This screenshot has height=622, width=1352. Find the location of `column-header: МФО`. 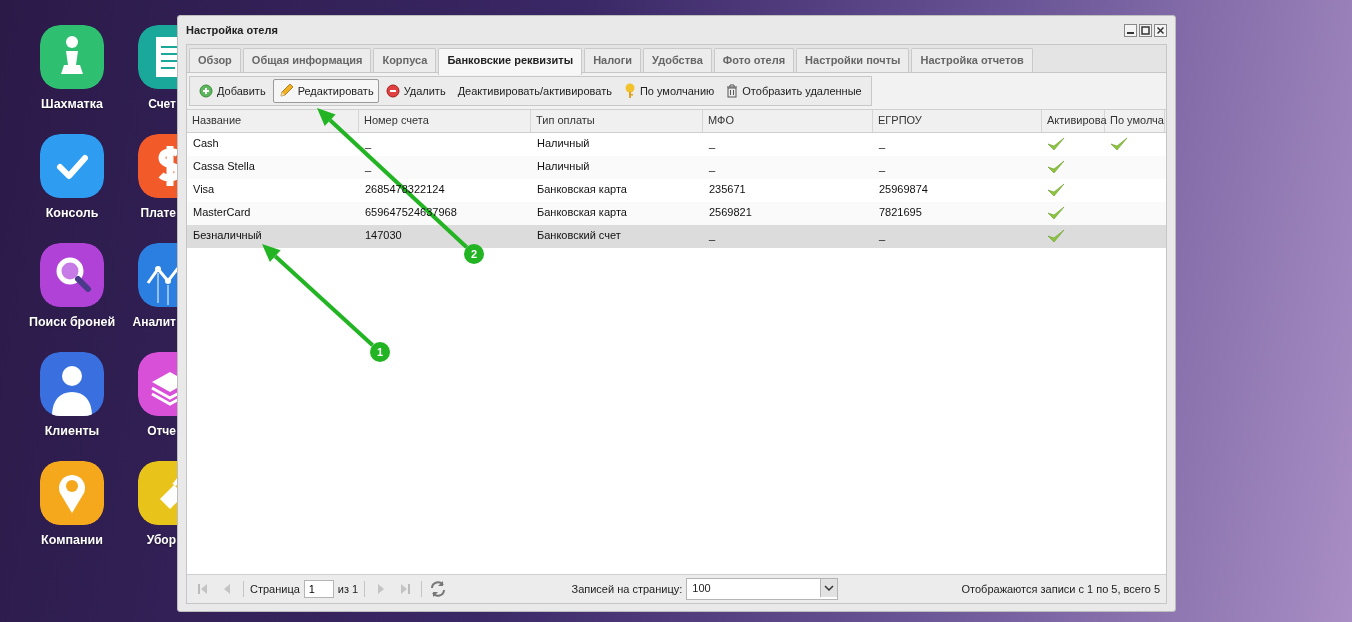

column-header: МФО is located at coordinates (788, 121).